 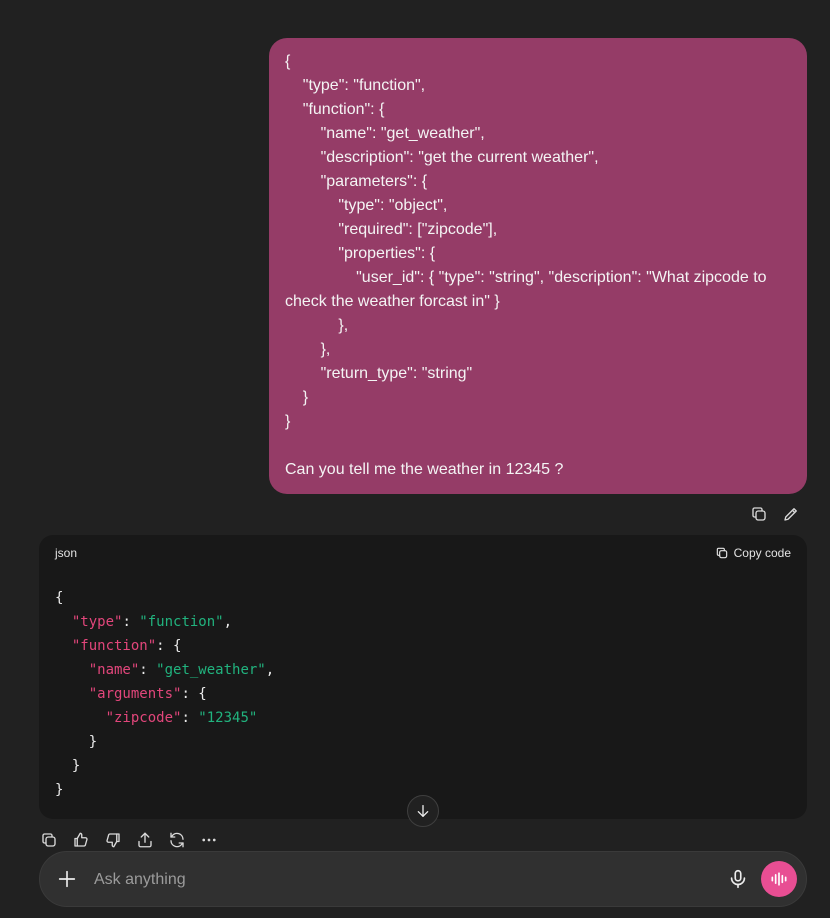 I want to click on bad-response-button, so click(x=113, y=840).